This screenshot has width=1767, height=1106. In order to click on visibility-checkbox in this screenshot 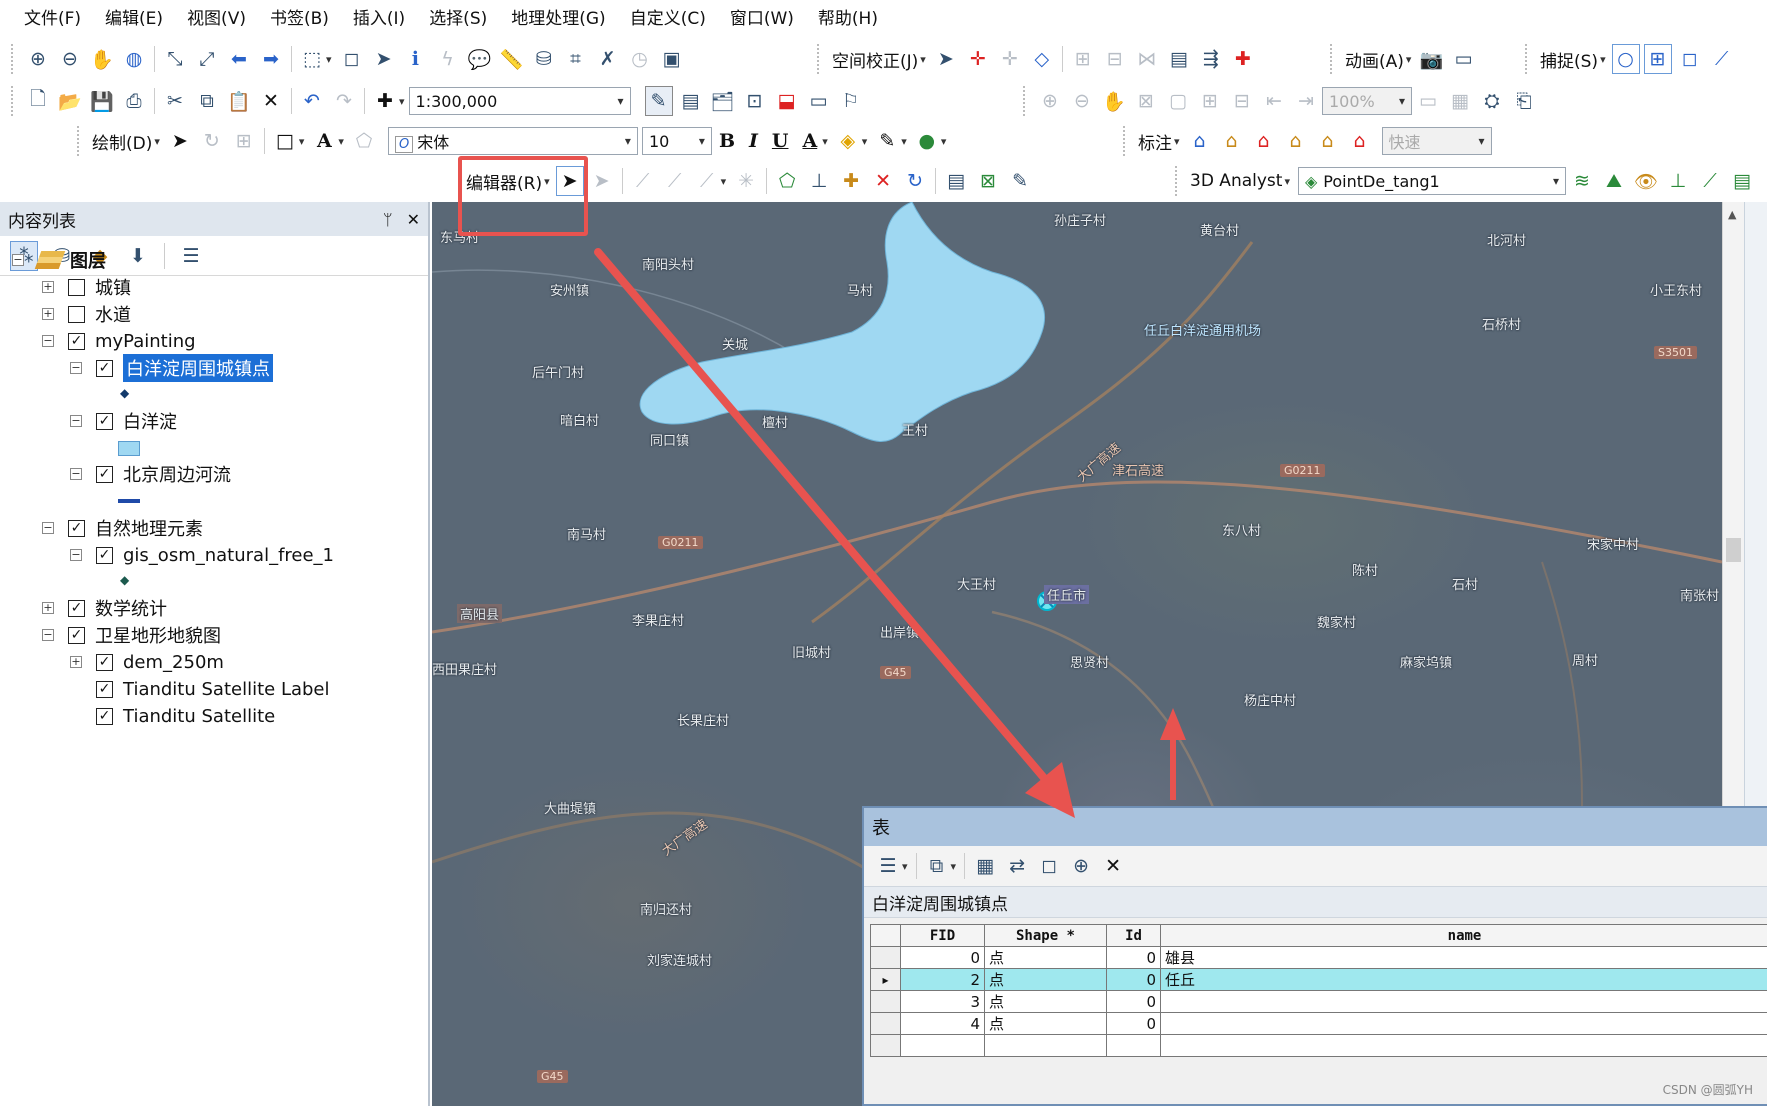, I will do `click(76, 287)`.